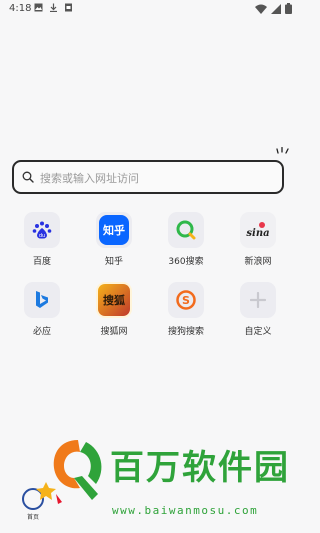 The width and height of the screenshot is (320, 533). I want to click on quick-link-label: 必应, so click(41, 332).